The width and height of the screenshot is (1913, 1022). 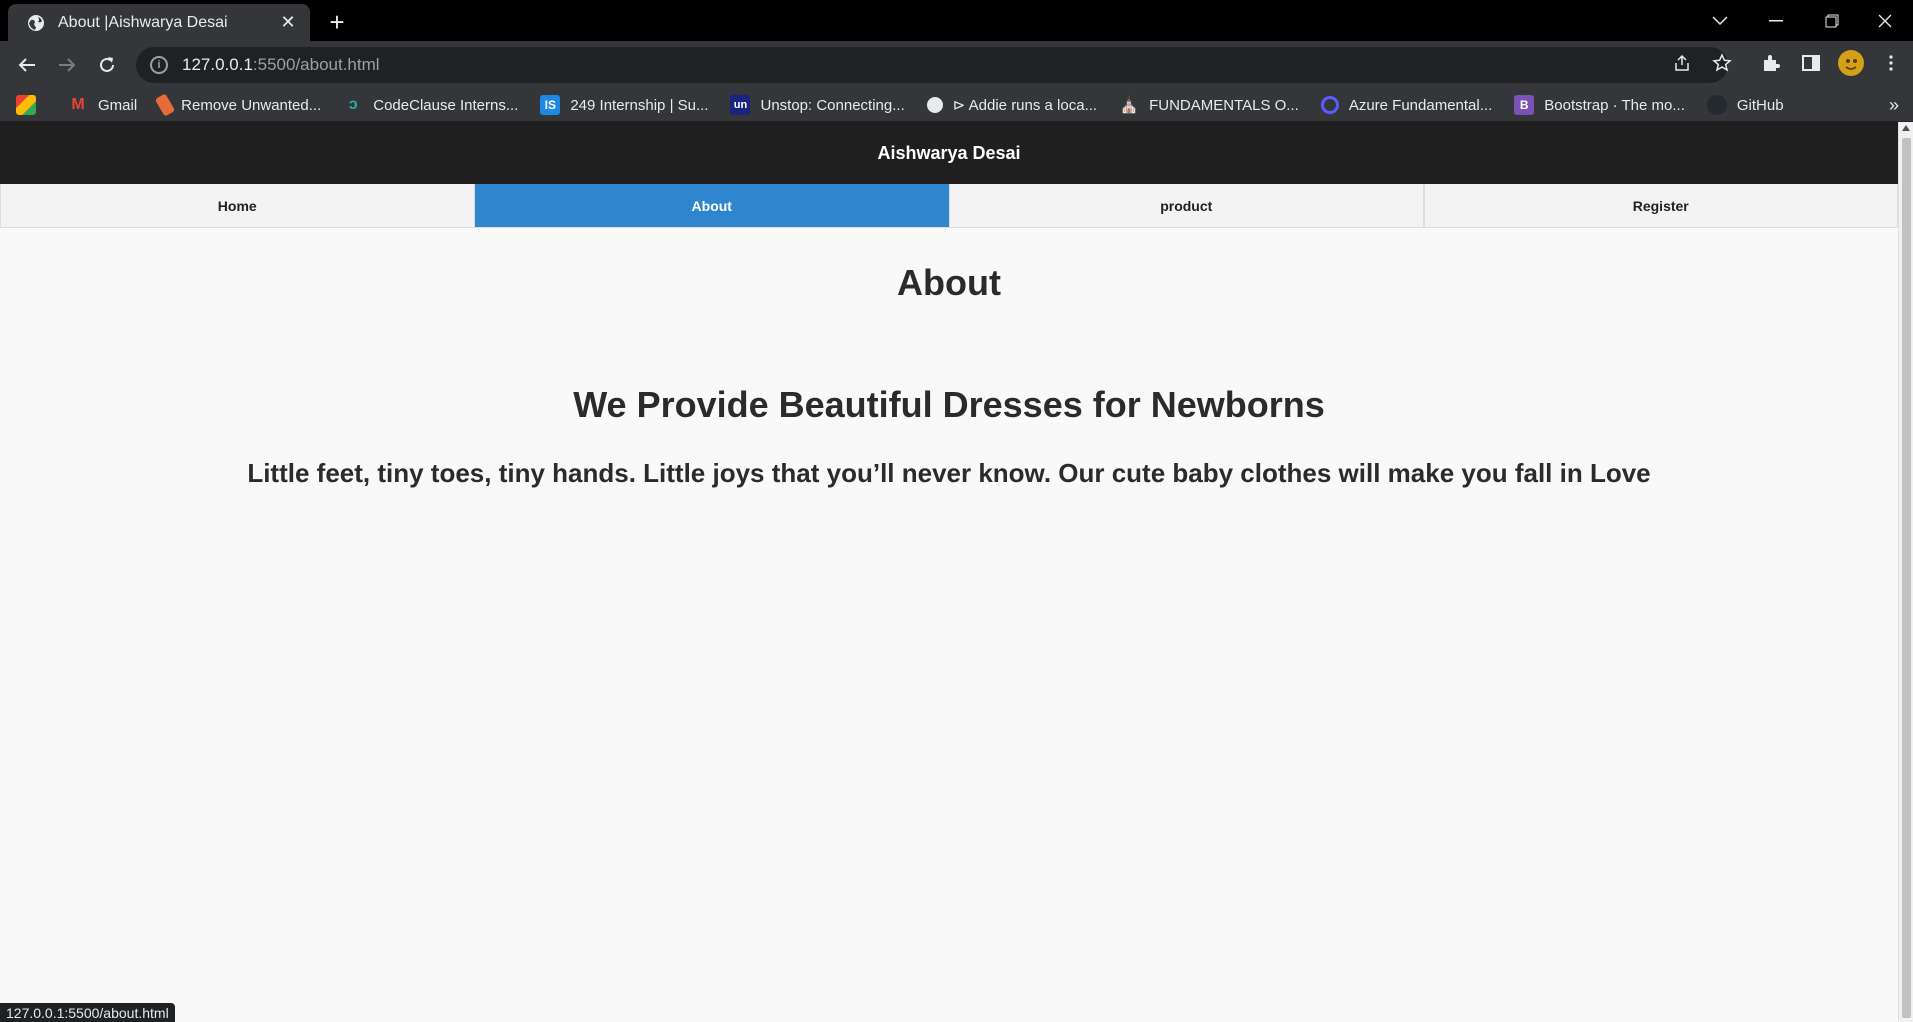 What do you see at coordinates (949, 282) in the screenshot?
I see `page-title: About` at bounding box center [949, 282].